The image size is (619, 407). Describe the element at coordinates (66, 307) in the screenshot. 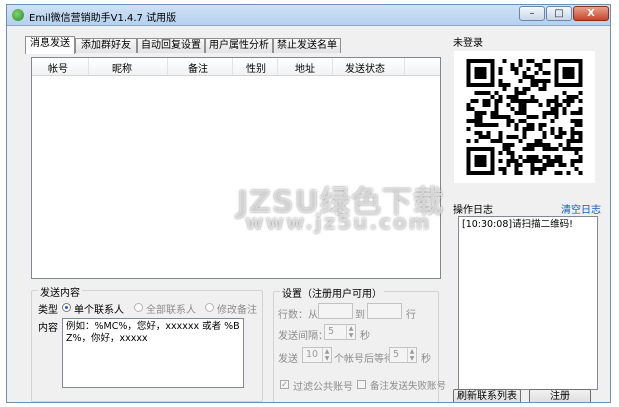

I see `radio-single-contact` at that location.